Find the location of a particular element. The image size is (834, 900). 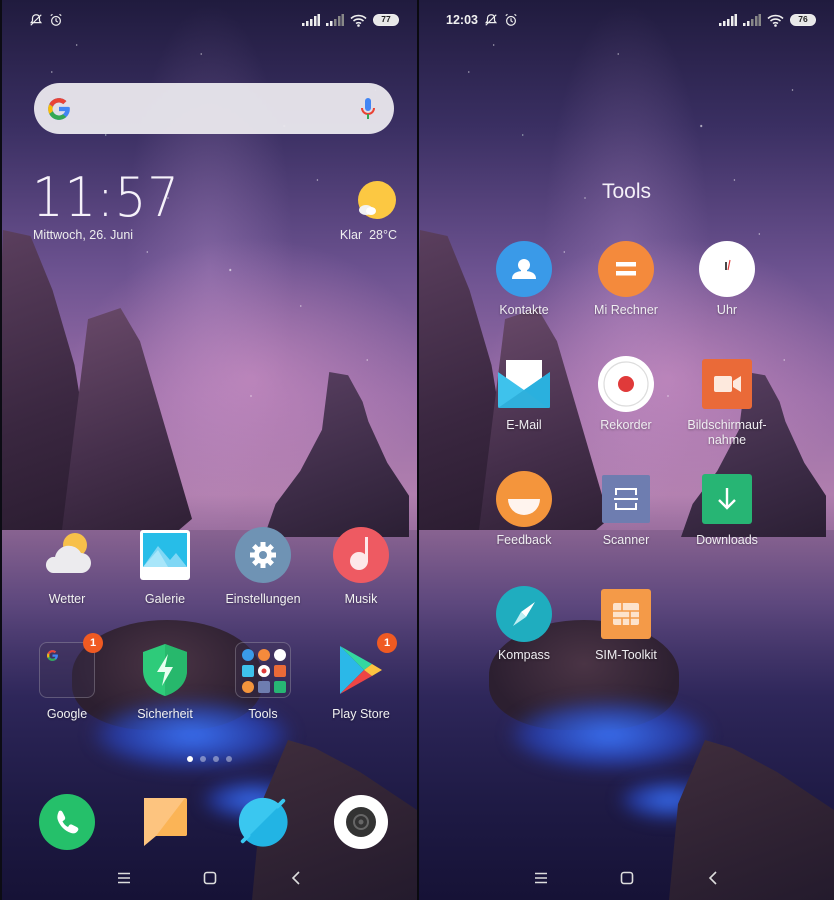

compass-icon is located at coordinates (524, 614).